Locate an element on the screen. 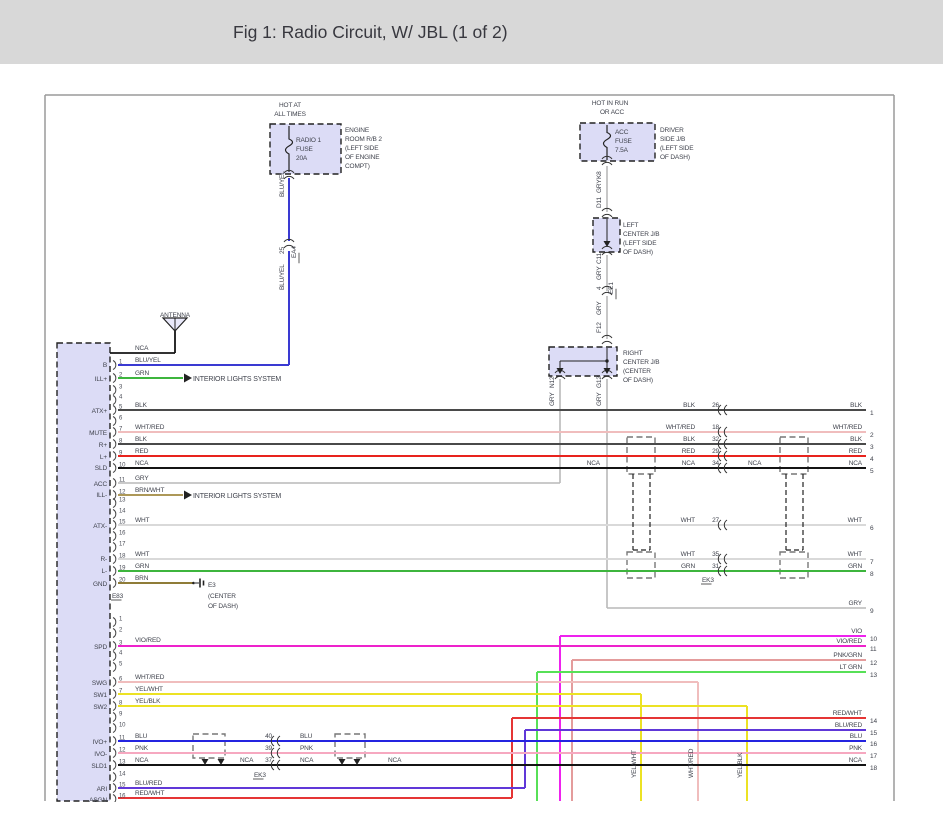 The height and width of the screenshot is (823, 943). diagram-label: GND is located at coordinates (100, 584).